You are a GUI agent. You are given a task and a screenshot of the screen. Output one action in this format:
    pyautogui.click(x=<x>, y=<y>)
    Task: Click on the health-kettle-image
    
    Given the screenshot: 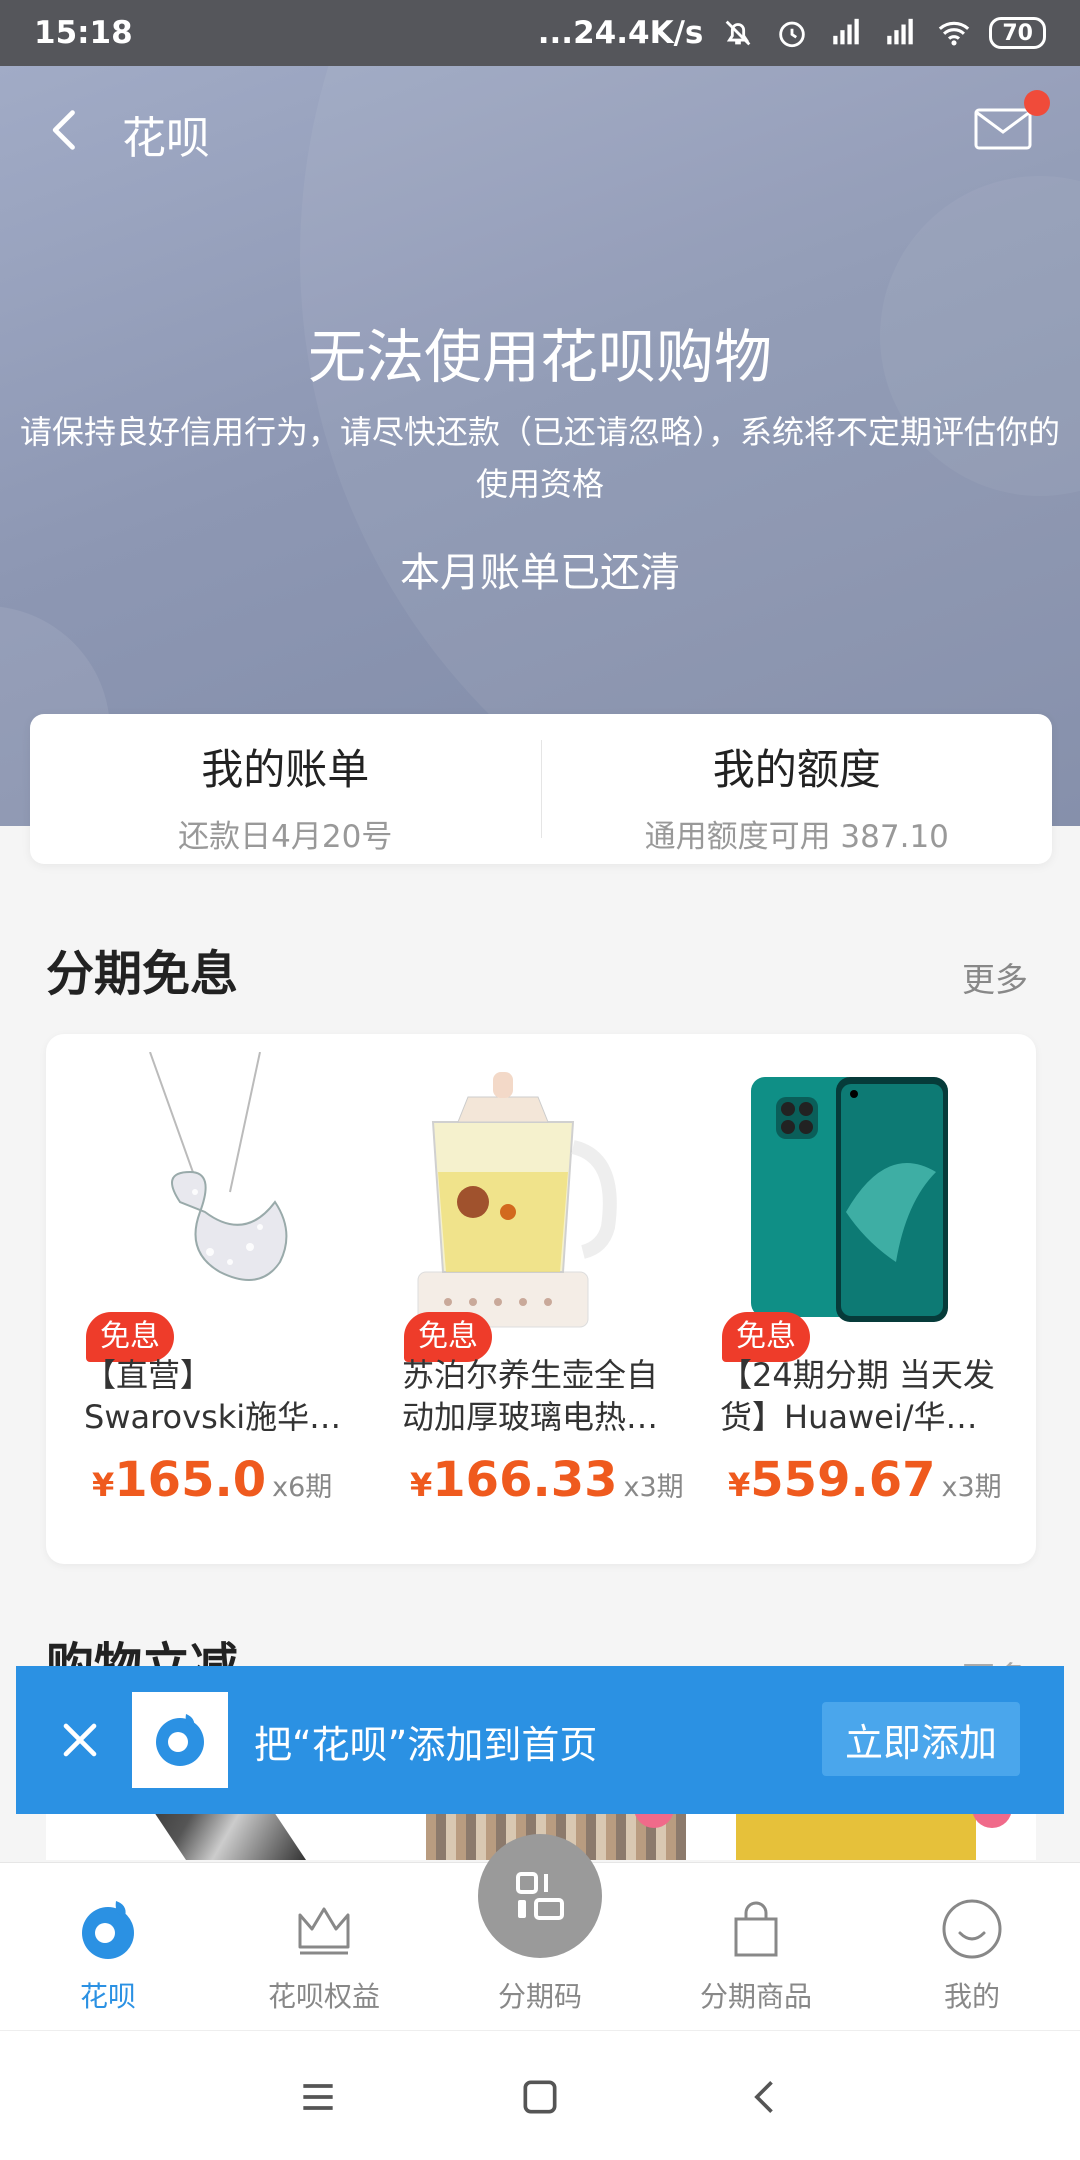 What is the action you would take?
    pyautogui.click(x=517, y=1200)
    